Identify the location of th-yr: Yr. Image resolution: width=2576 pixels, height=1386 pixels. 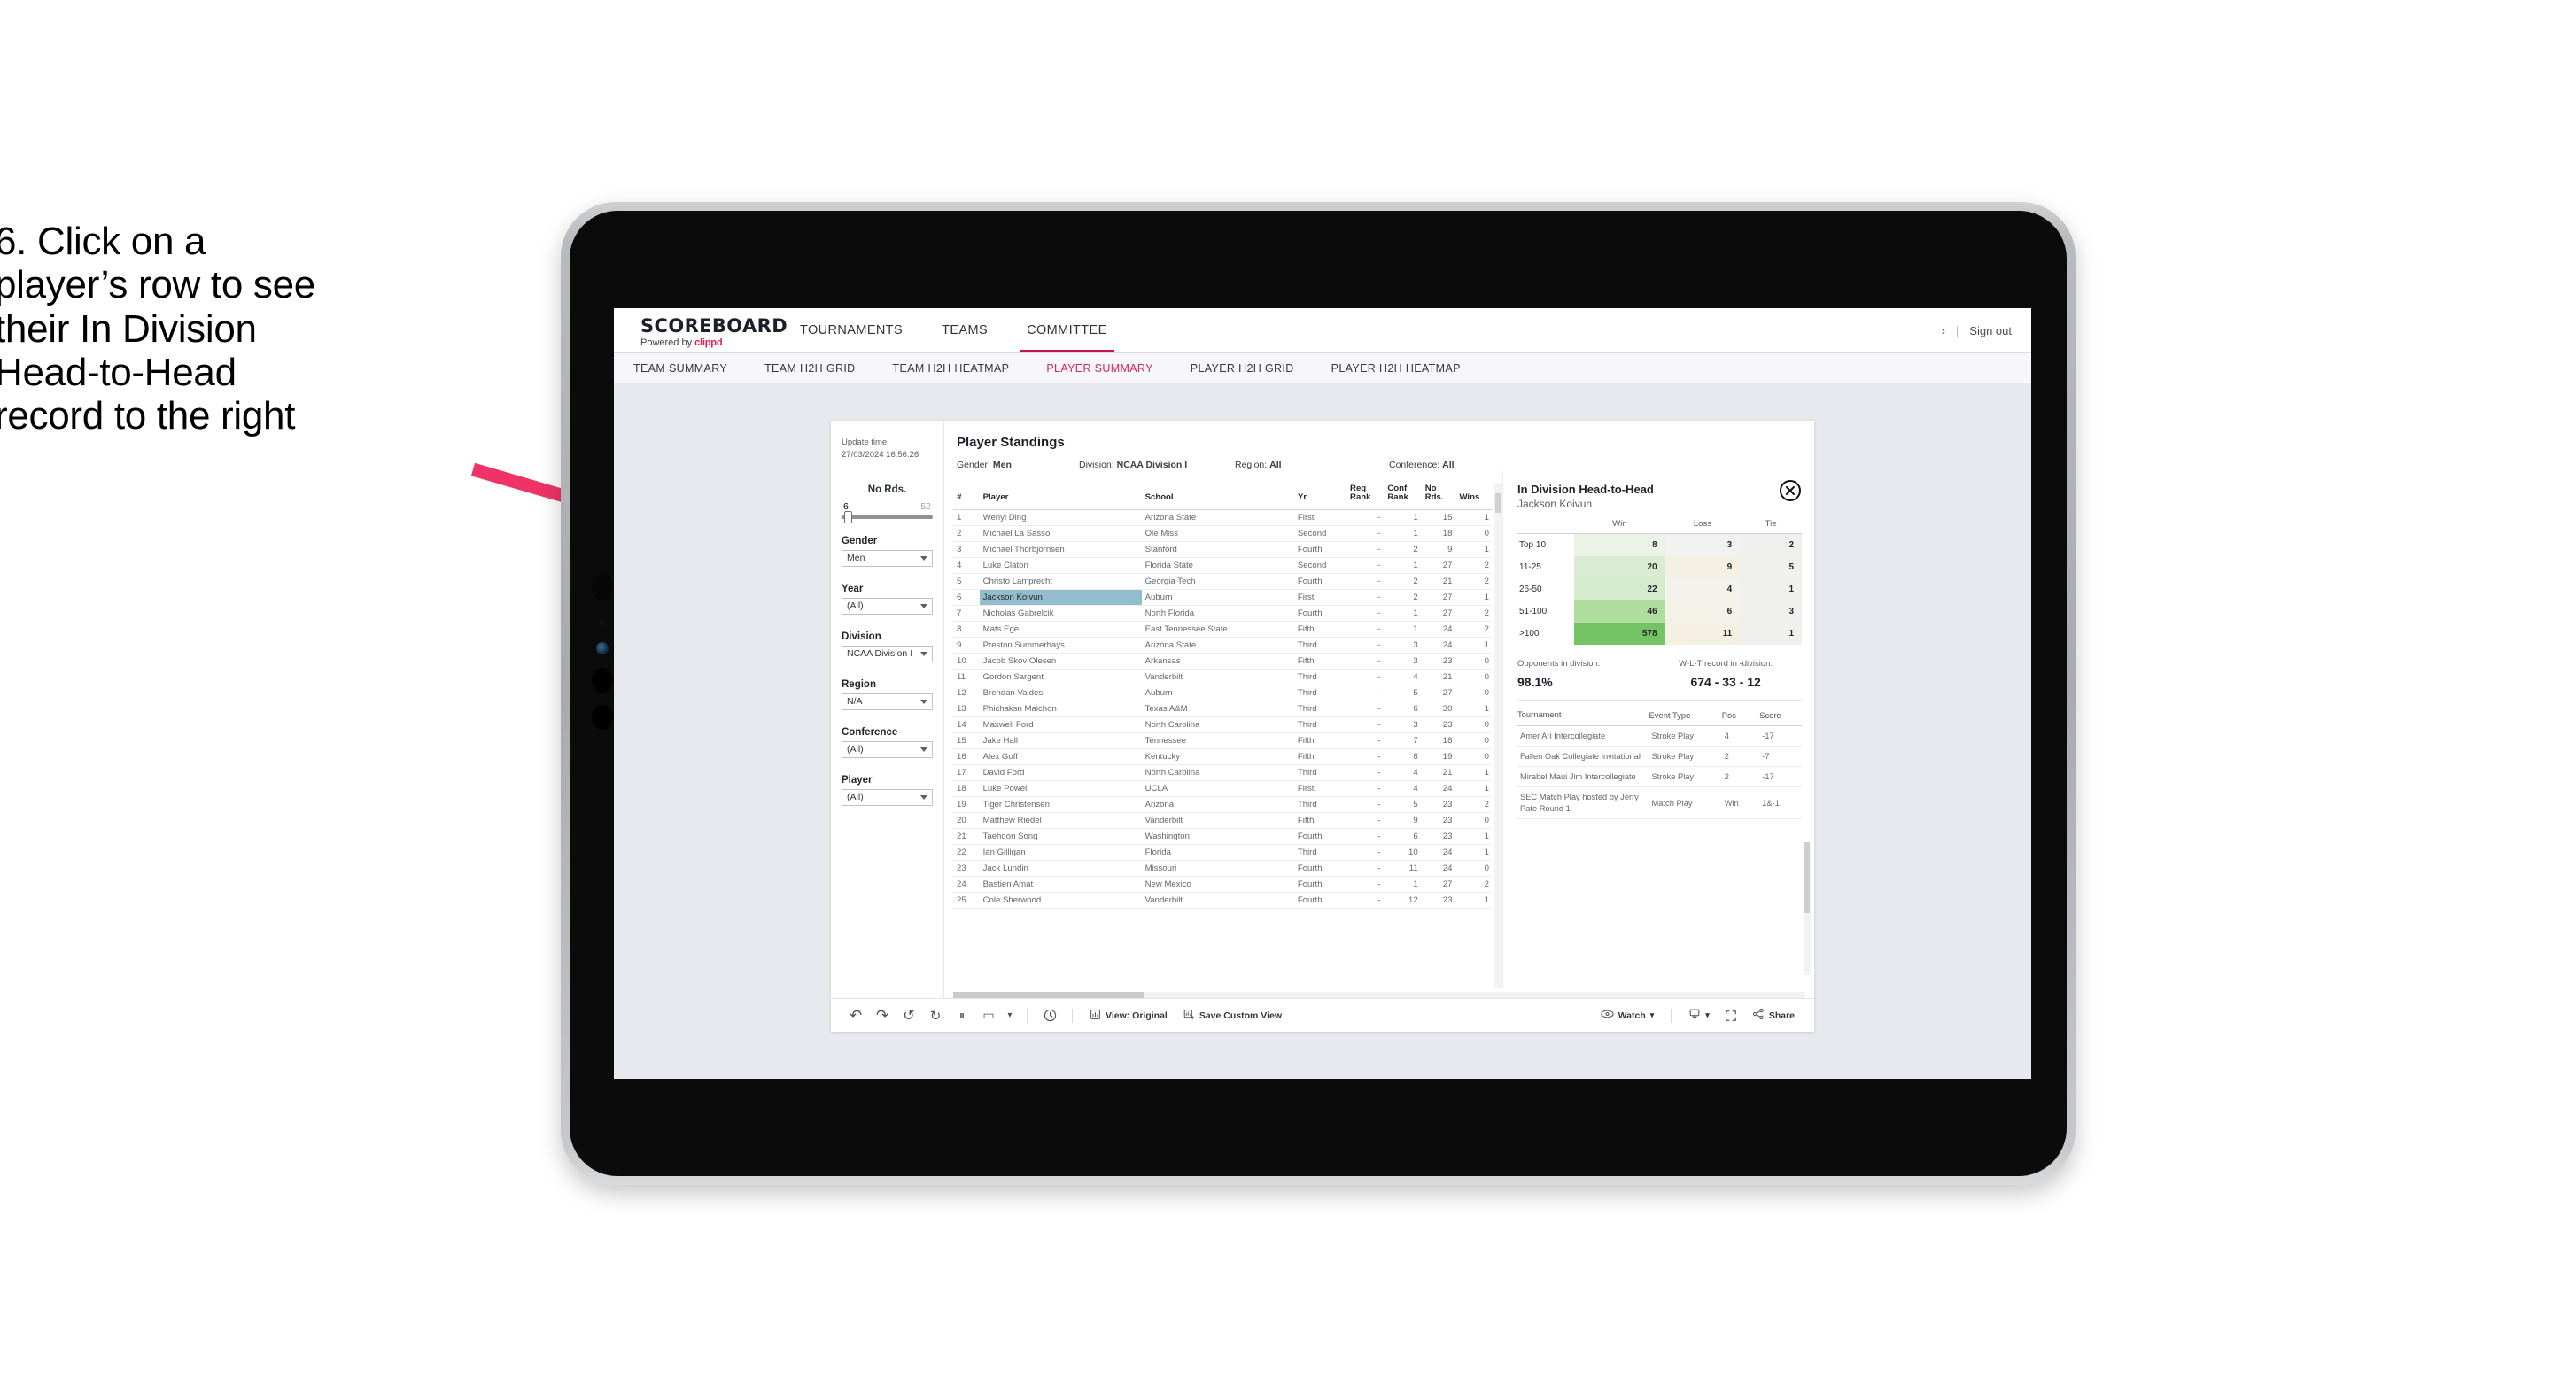
(1320, 496).